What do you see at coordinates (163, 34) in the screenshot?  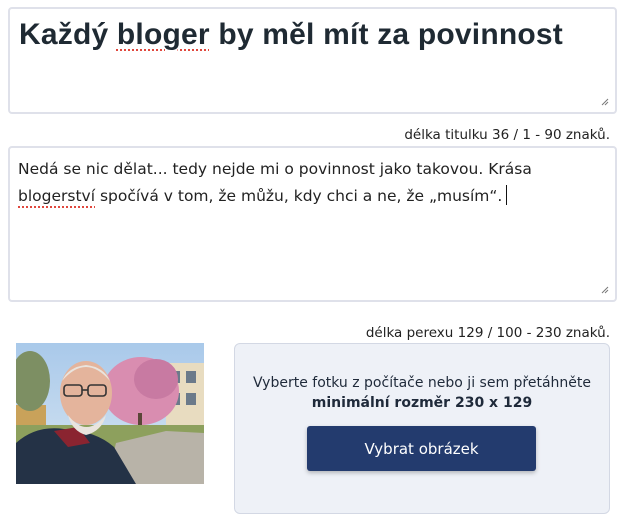 I see `misspelled-word: bloger` at bounding box center [163, 34].